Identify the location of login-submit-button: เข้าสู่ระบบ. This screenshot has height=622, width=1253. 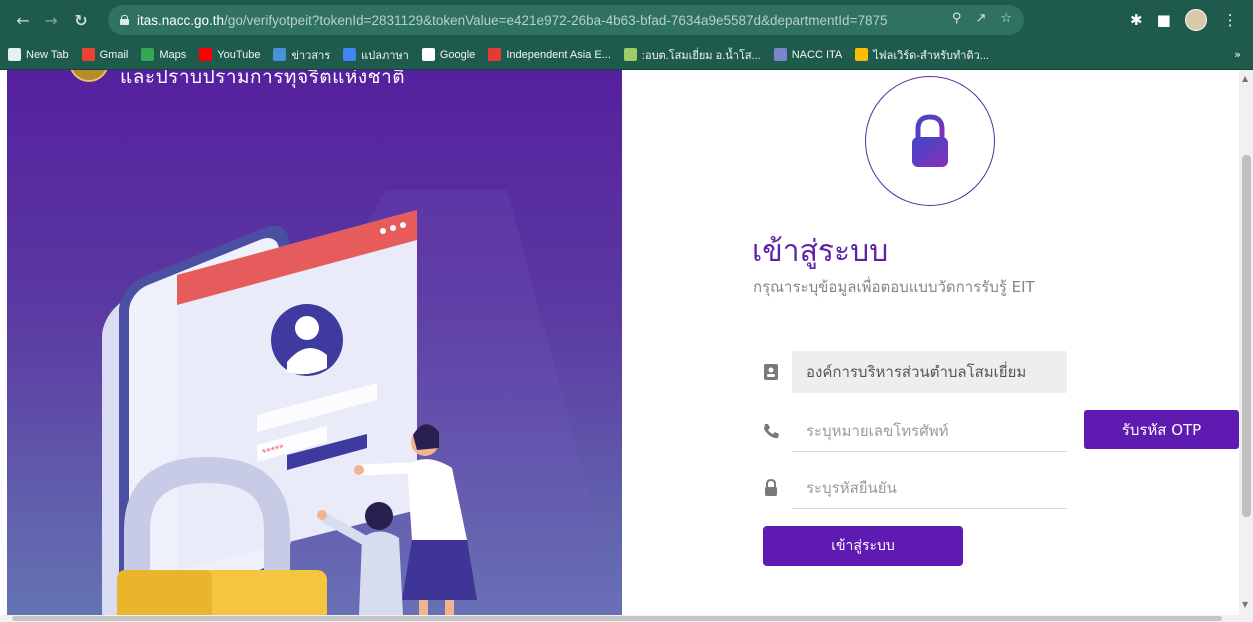
(863, 546).